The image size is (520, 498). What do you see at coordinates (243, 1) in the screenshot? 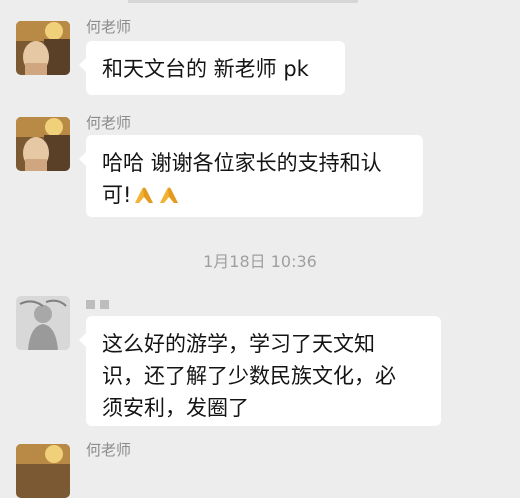
I see `previous-message-edge` at bounding box center [243, 1].